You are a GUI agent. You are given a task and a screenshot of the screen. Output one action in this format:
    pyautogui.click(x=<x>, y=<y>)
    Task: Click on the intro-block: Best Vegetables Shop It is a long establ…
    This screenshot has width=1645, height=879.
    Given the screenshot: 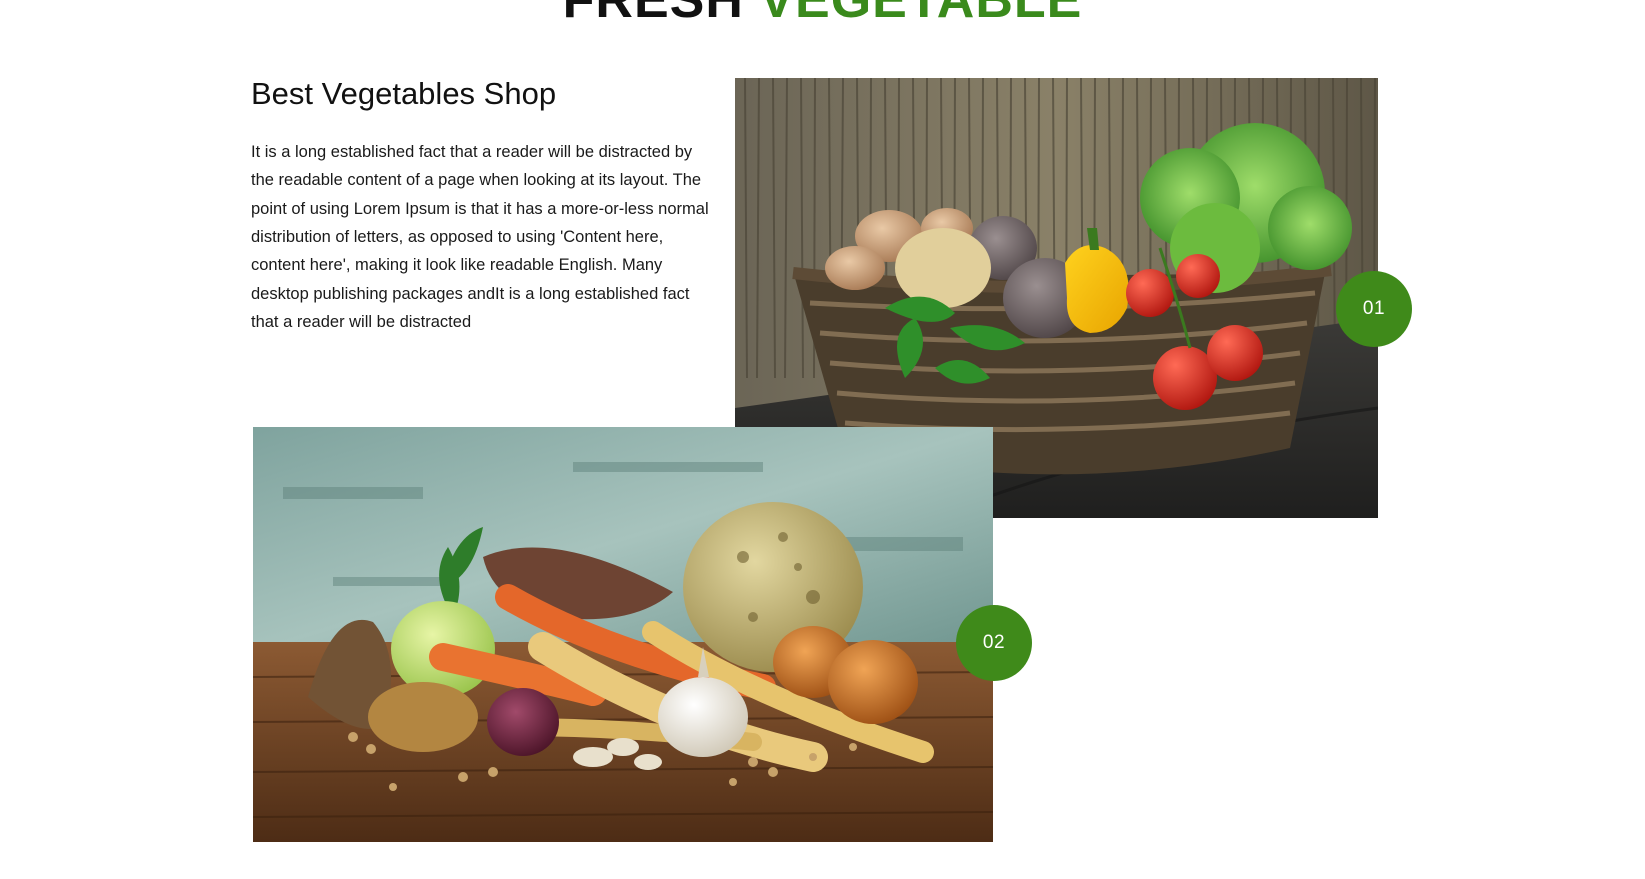 What is the action you would take?
    pyautogui.click(x=481, y=205)
    